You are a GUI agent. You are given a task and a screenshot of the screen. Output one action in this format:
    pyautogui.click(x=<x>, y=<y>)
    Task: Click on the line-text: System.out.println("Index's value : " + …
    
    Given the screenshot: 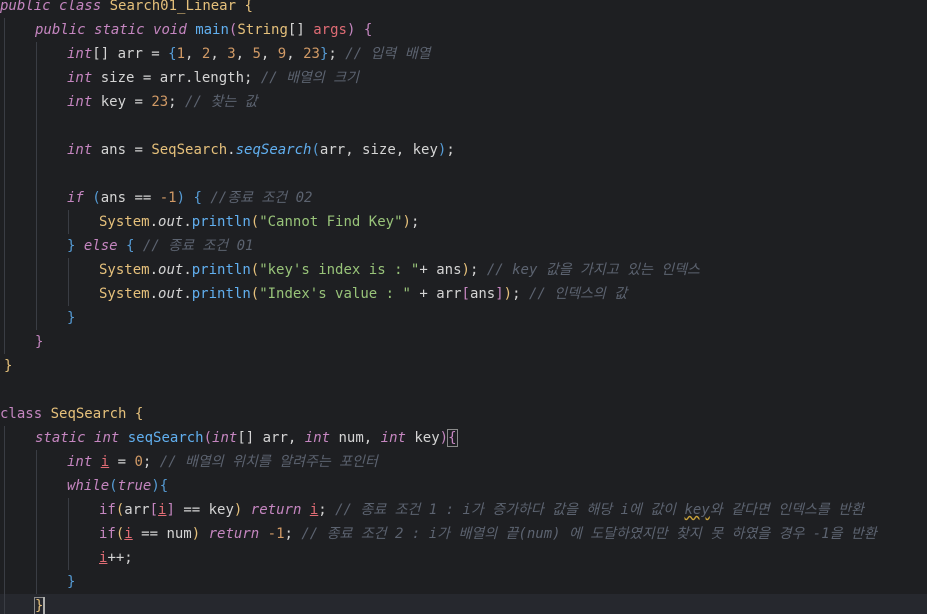 What is the action you would take?
    pyautogui.click(x=363, y=294)
    